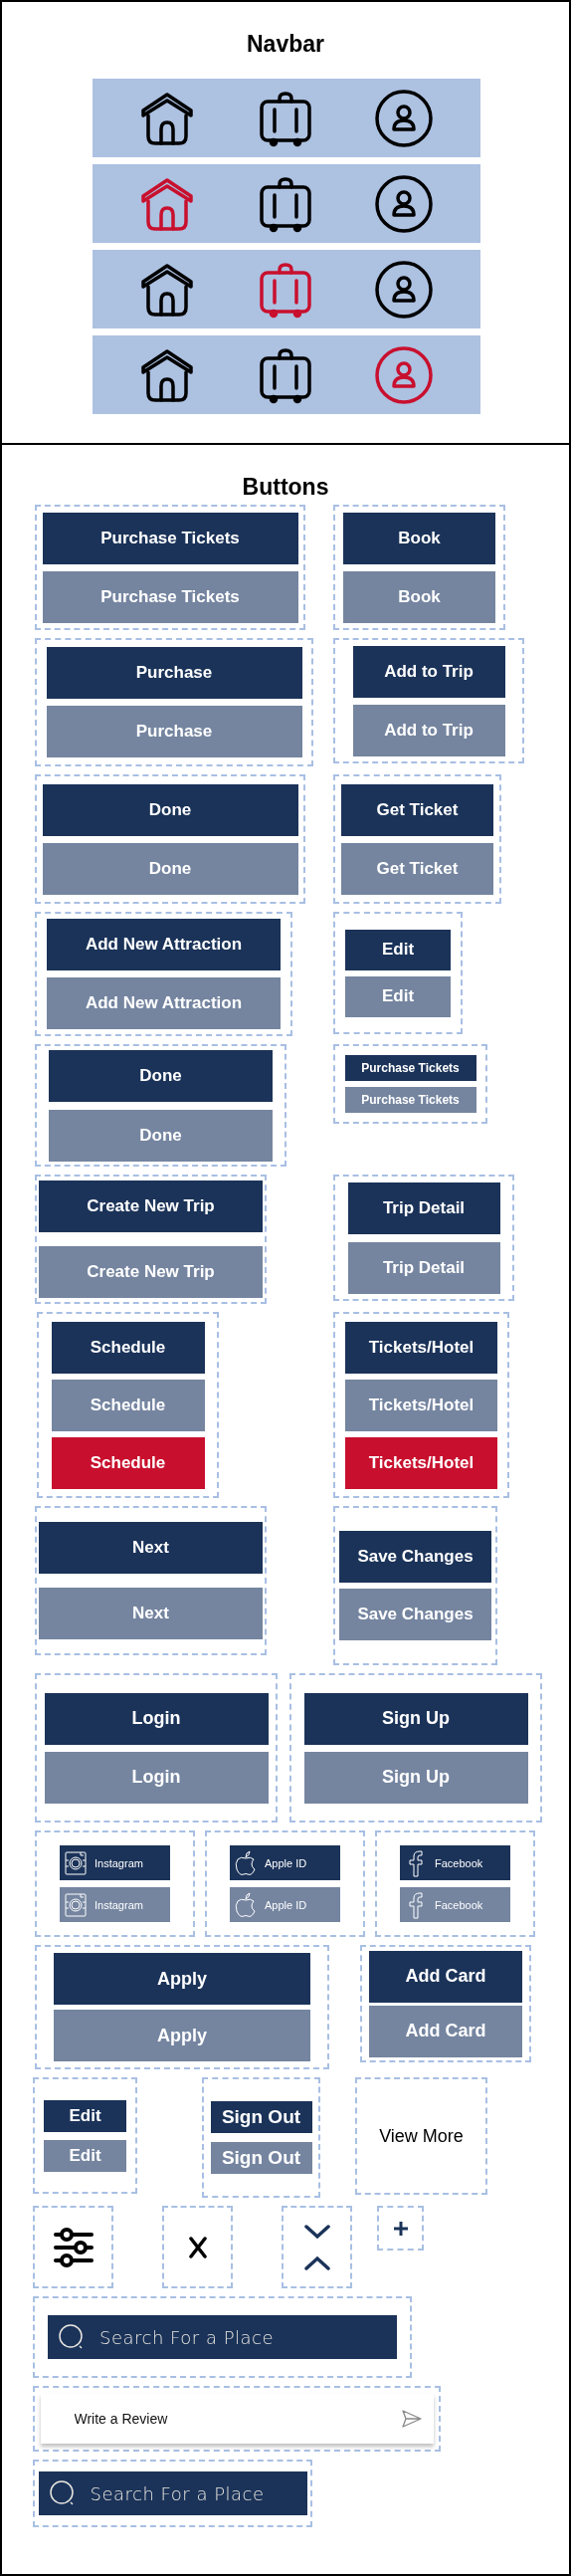 The width and height of the screenshot is (571, 2576). I want to click on button: Create New Trip, so click(151, 1206).